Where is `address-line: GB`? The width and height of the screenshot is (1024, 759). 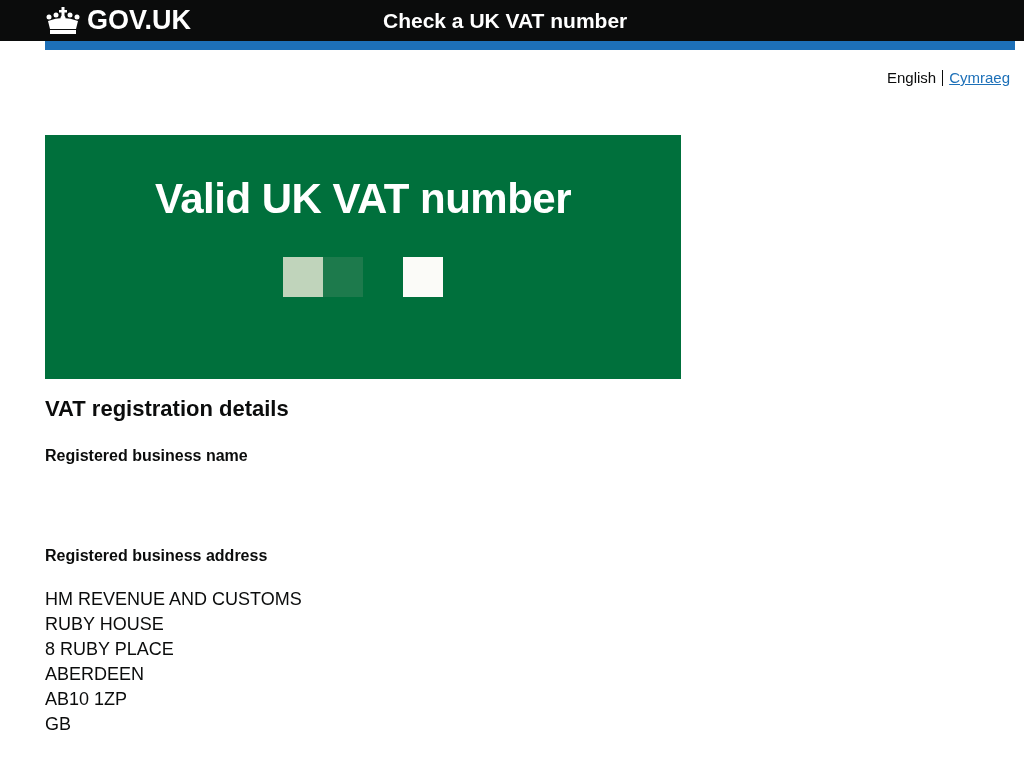 address-line: GB is located at coordinates (58, 724).